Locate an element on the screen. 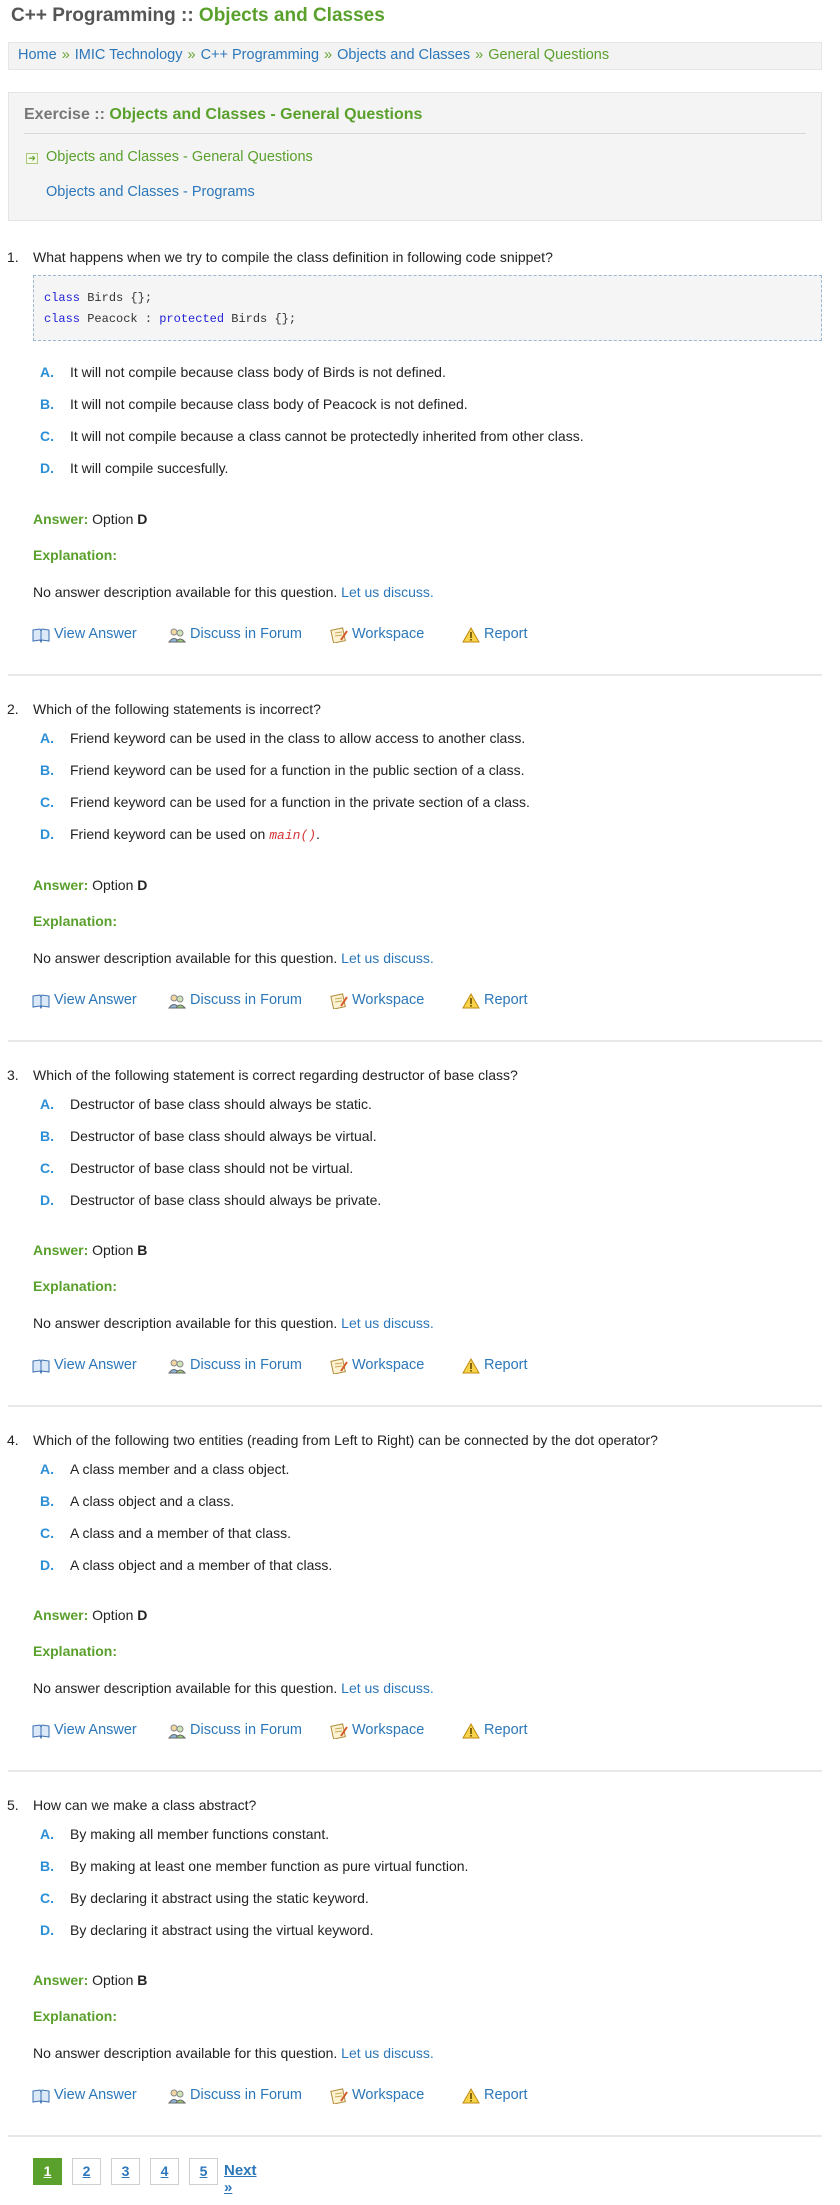  breadcrumb-home: Home is located at coordinates (37, 55).